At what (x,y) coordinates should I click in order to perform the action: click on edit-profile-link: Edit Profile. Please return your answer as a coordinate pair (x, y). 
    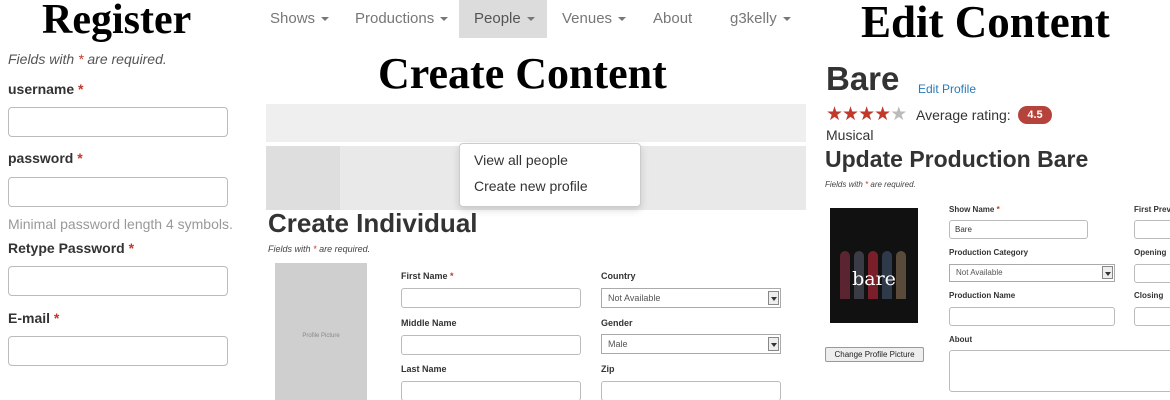
    Looking at the image, I should click on (947, 89).